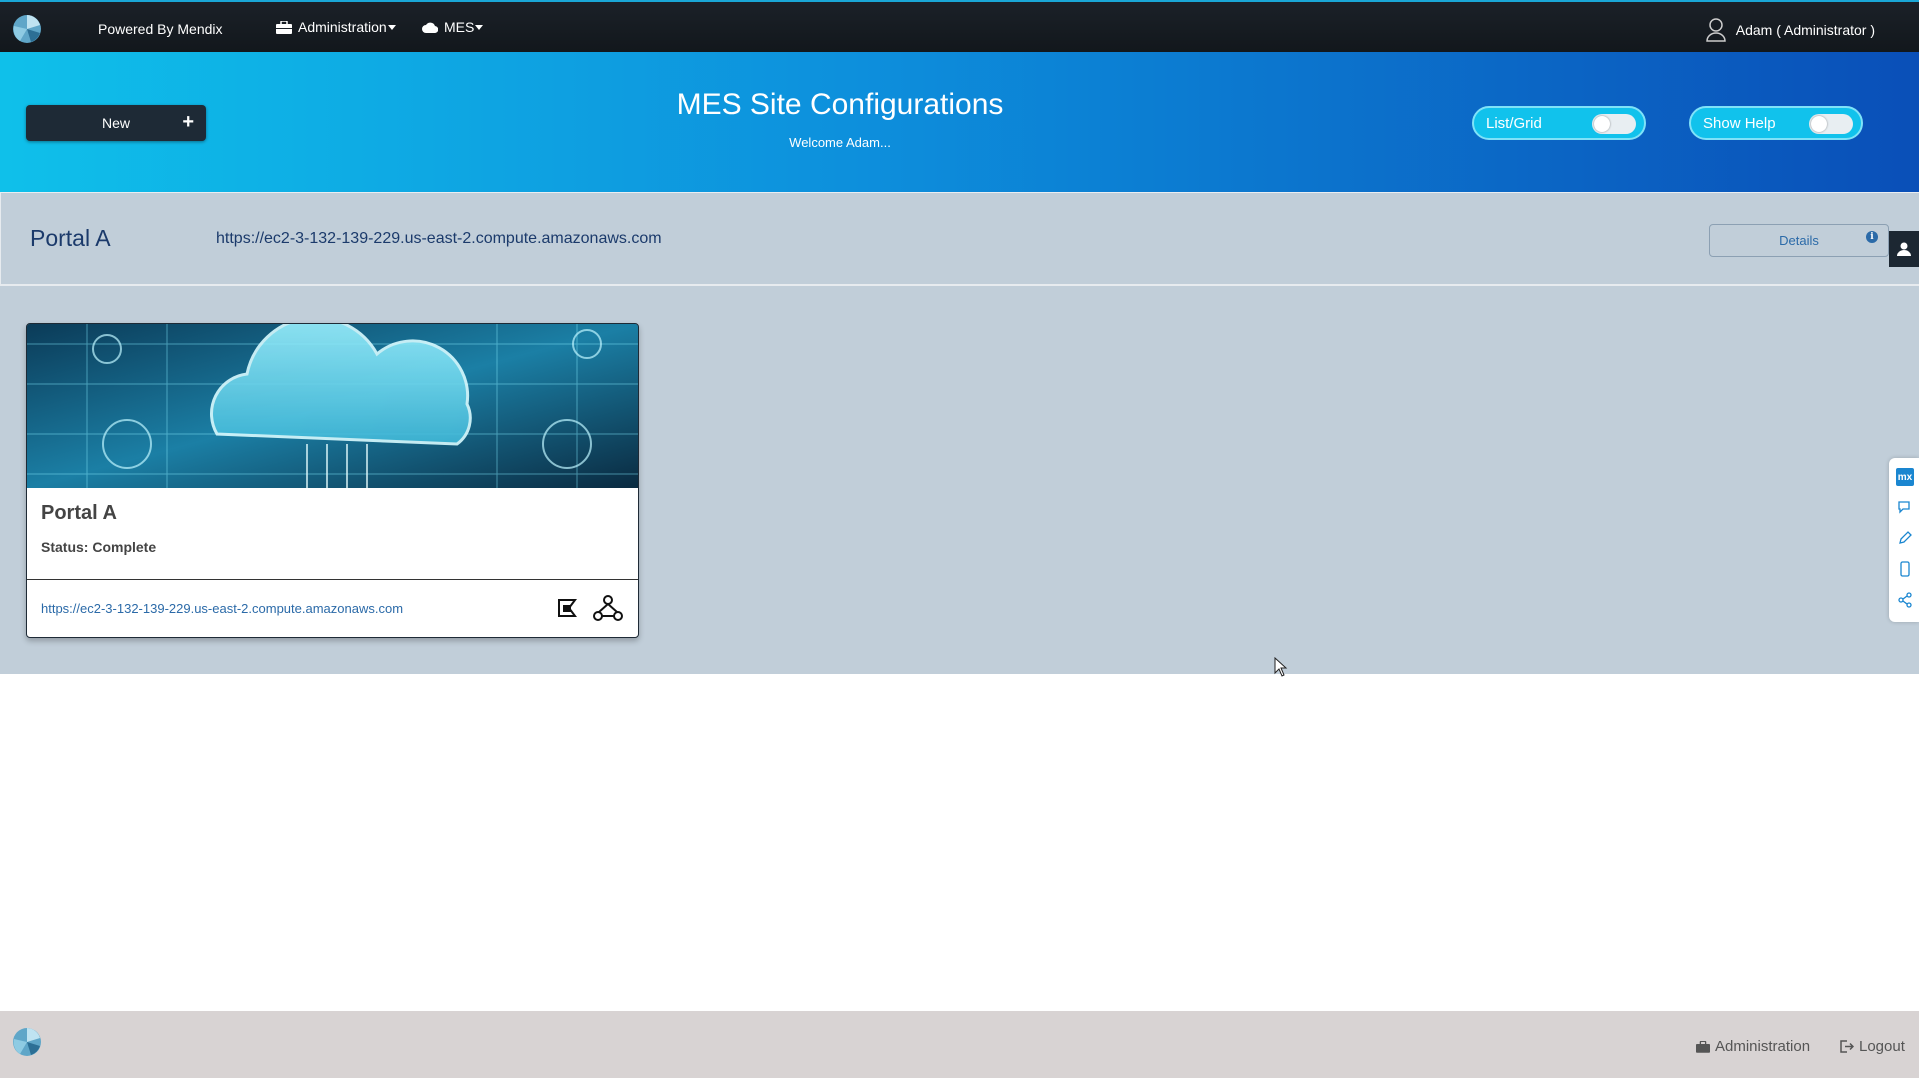 Image resolution: width=1919 pixels, height=1078 pixels. Describe the element at coordinates (1739, 123) in the screenshot. I see `show-help-toggle-label: Show Help` at that location.